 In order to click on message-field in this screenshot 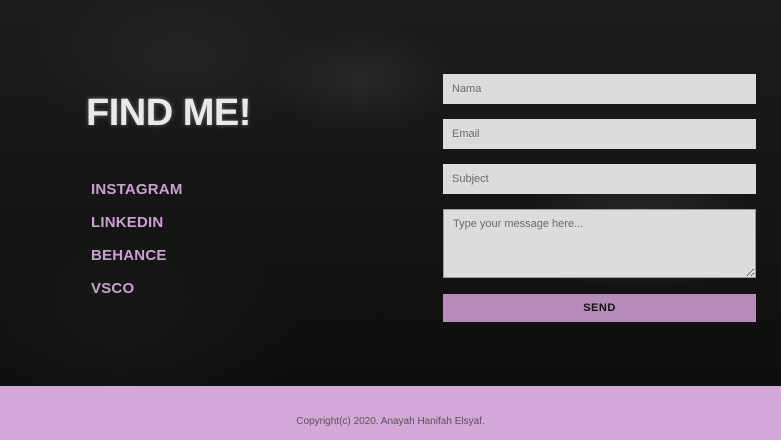, I will do `click(599, 243)`.